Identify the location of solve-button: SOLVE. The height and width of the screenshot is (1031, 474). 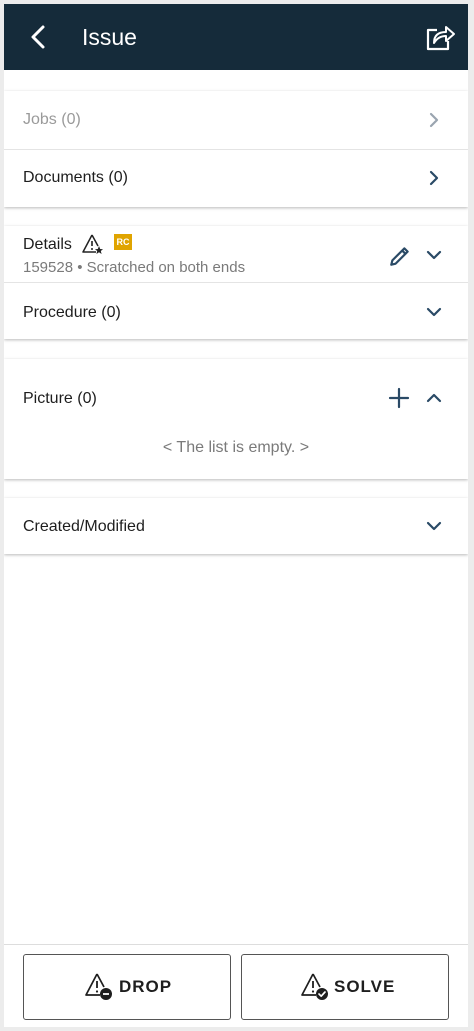
(345, 987).